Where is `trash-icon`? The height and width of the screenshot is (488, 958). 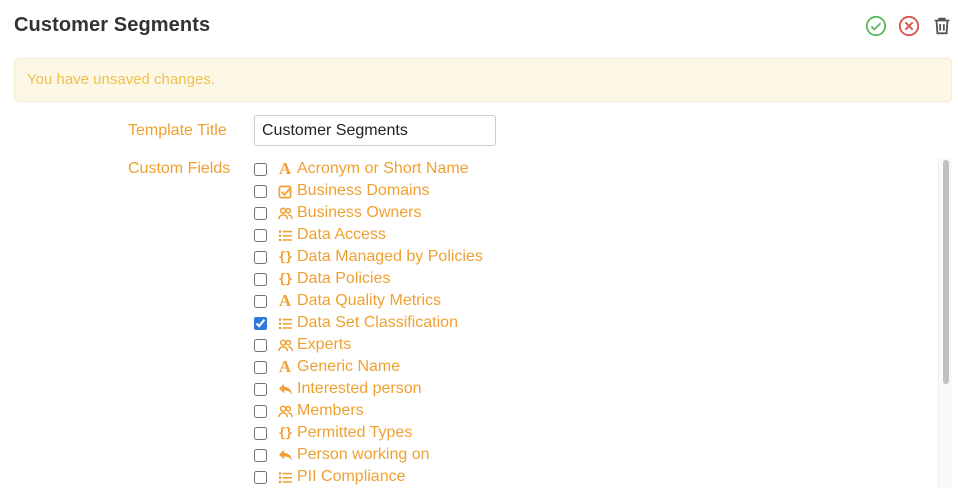
trash-icon is located at coordinates (942, 26).